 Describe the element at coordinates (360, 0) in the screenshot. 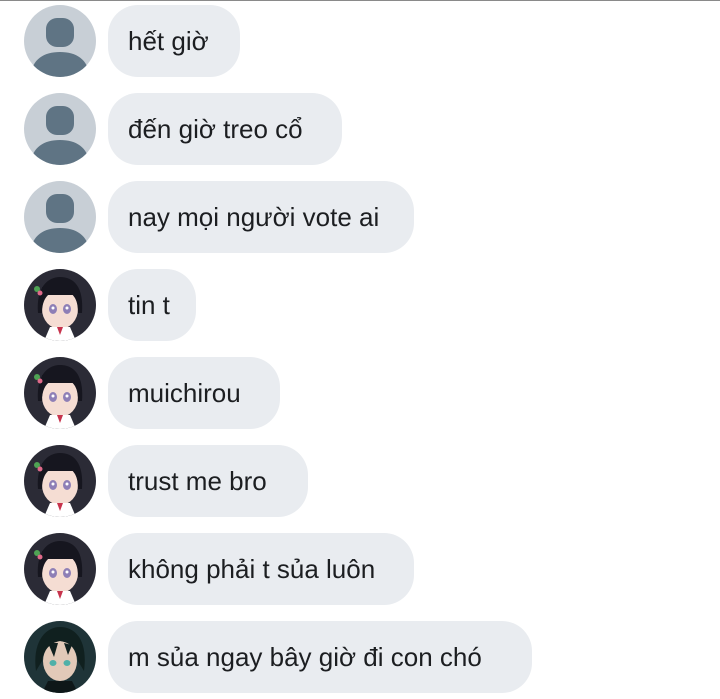

I see `top-divider` at that location.